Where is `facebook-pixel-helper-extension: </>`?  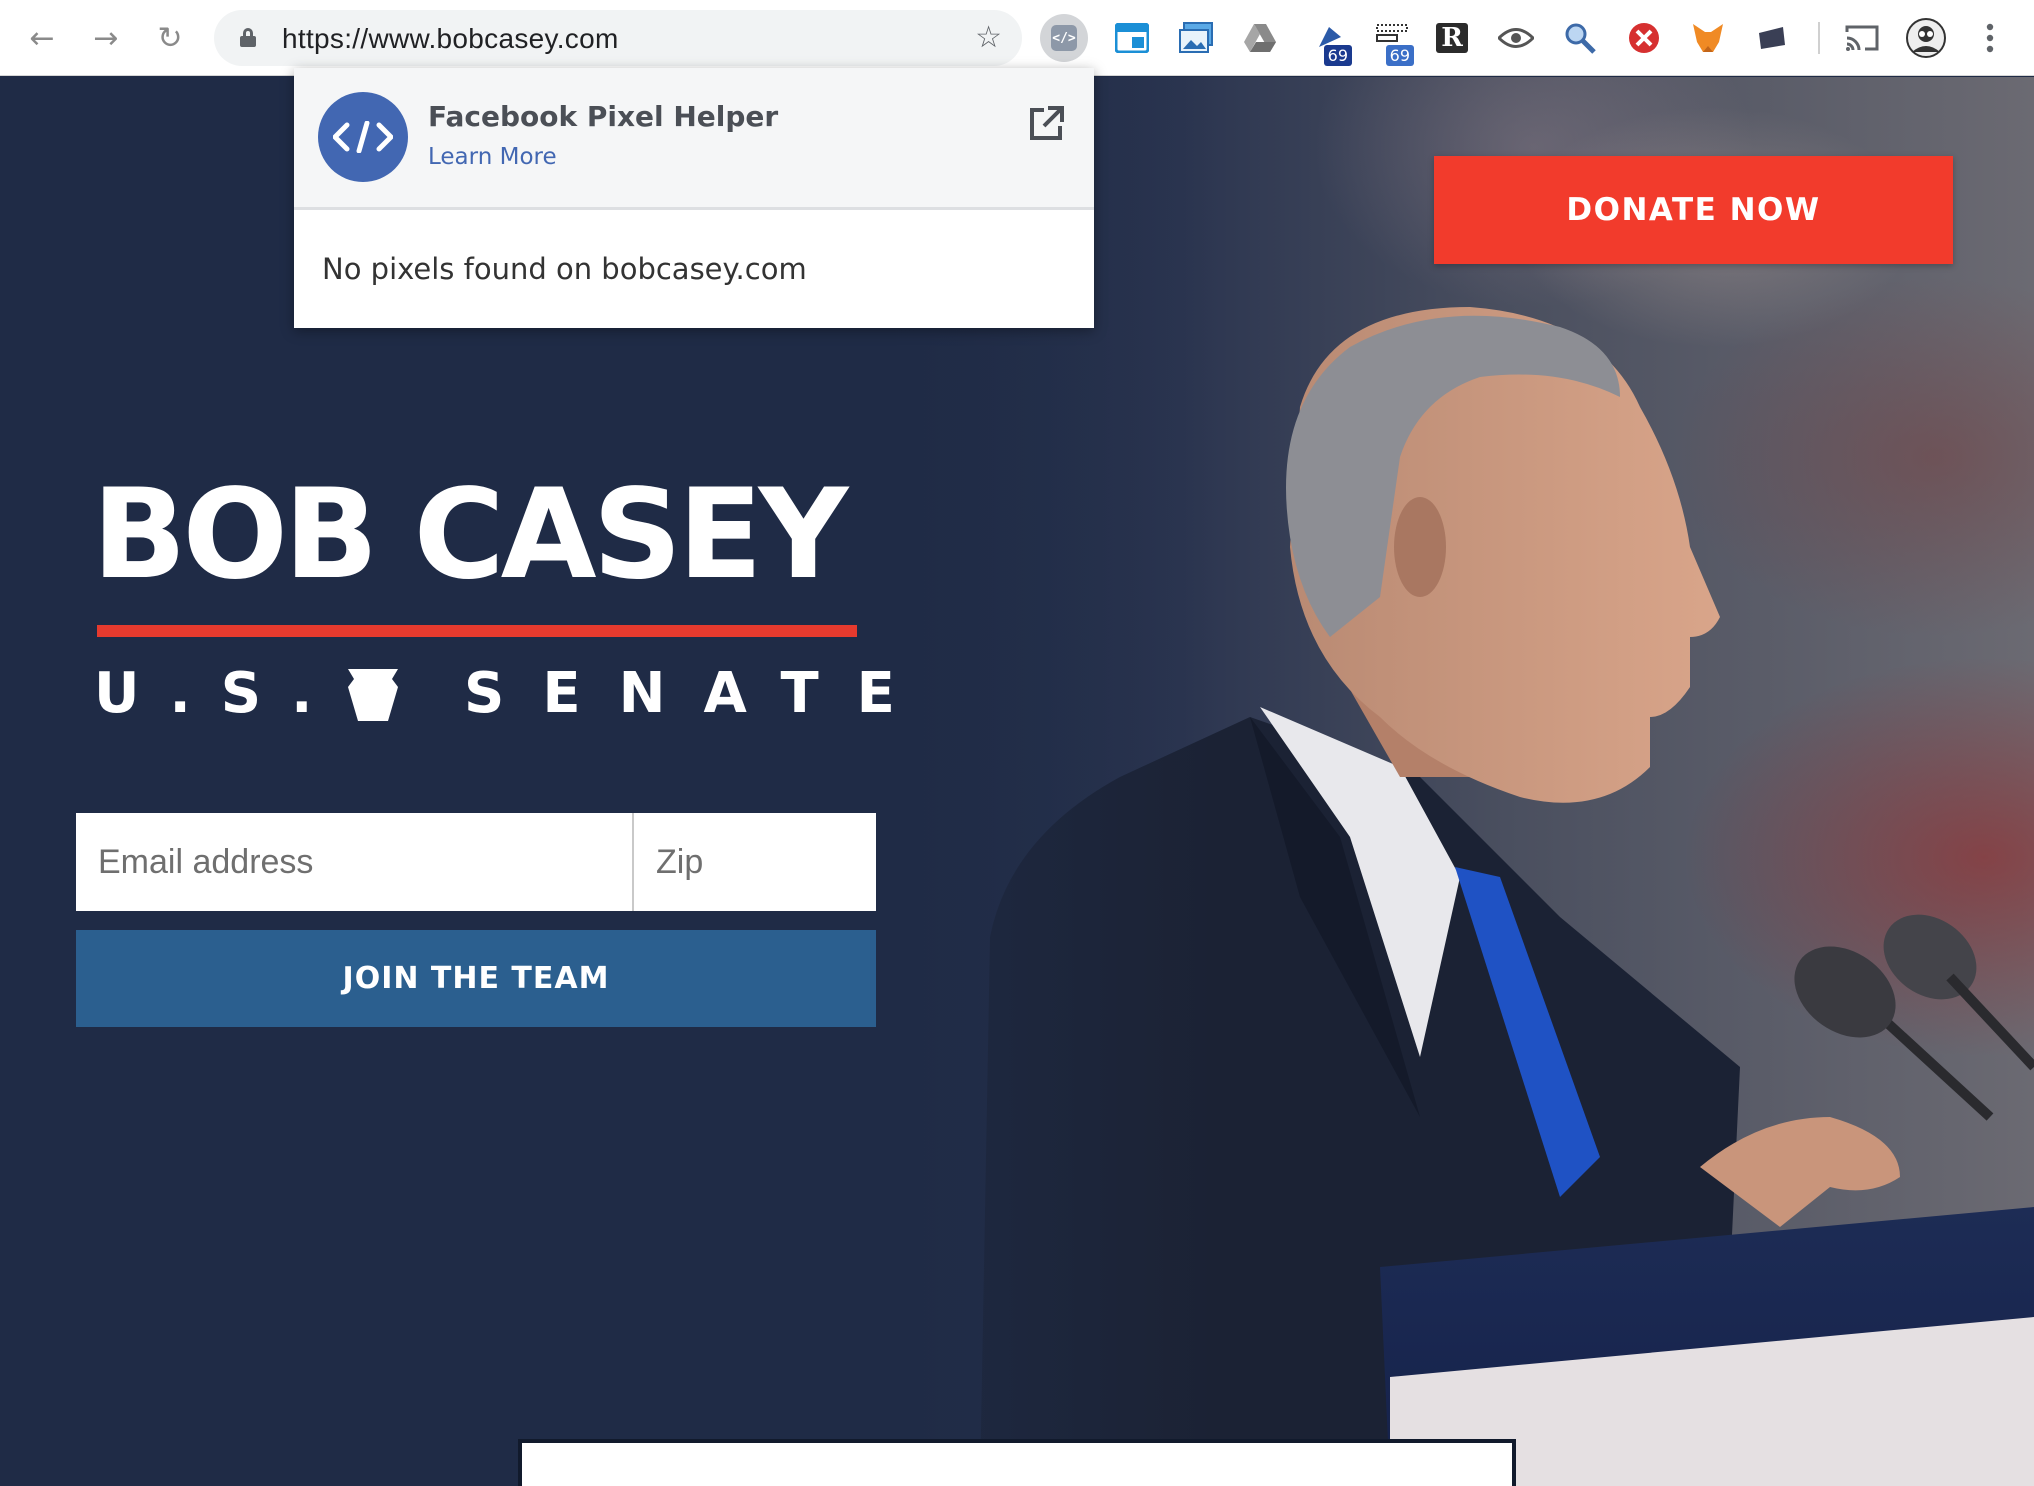 facebook-pixel-helper-extension: </> is located at coordinates (1064, 38).